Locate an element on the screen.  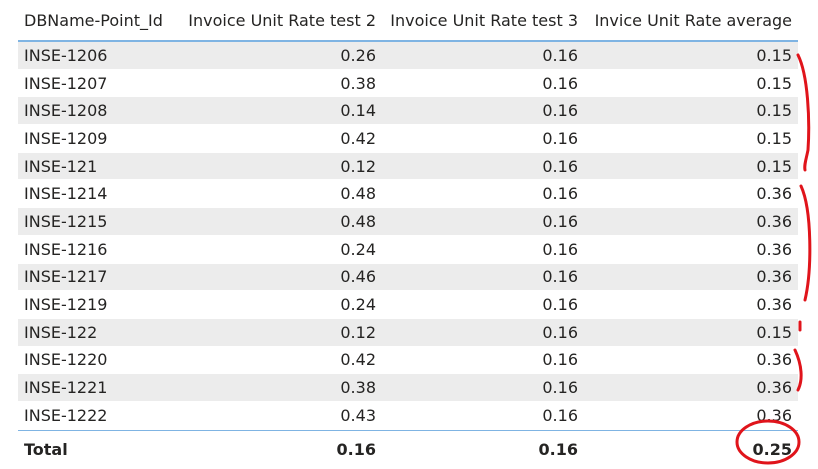
table-row: INSE-1206 0.26 0.16 0.15 is located at coordinates (408, 56).